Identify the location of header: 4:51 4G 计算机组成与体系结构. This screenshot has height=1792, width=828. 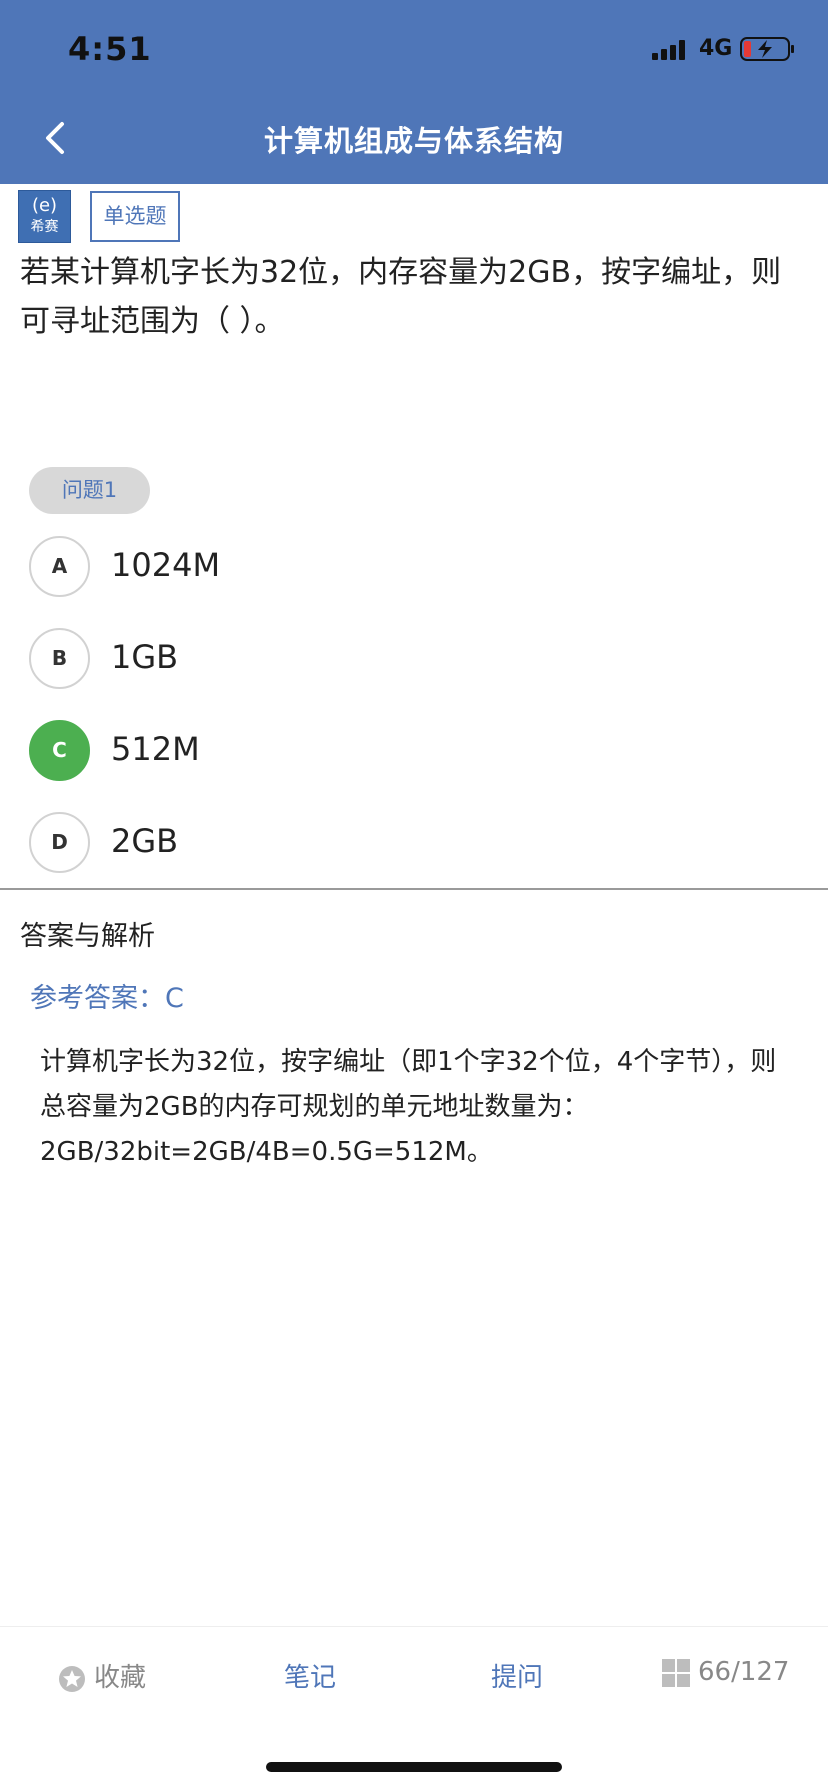
(414, 92).